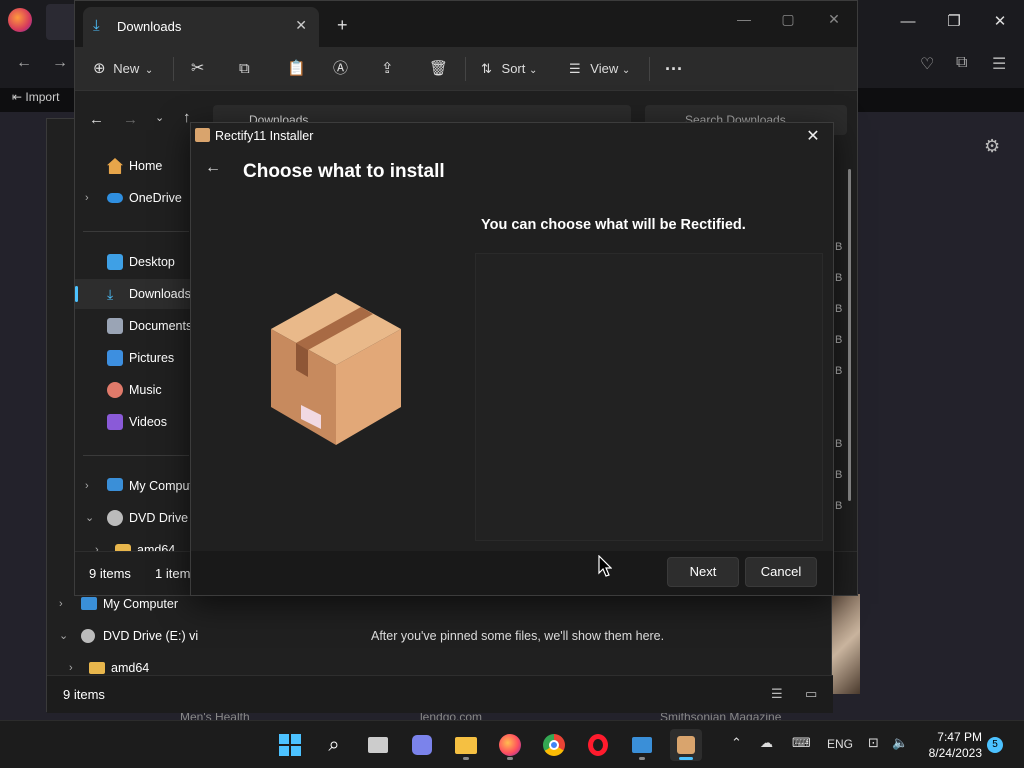 The width and height of the screenshot is (1024, 768). I want to click on file-explorer-taskbar-icon, so click(466, 745).